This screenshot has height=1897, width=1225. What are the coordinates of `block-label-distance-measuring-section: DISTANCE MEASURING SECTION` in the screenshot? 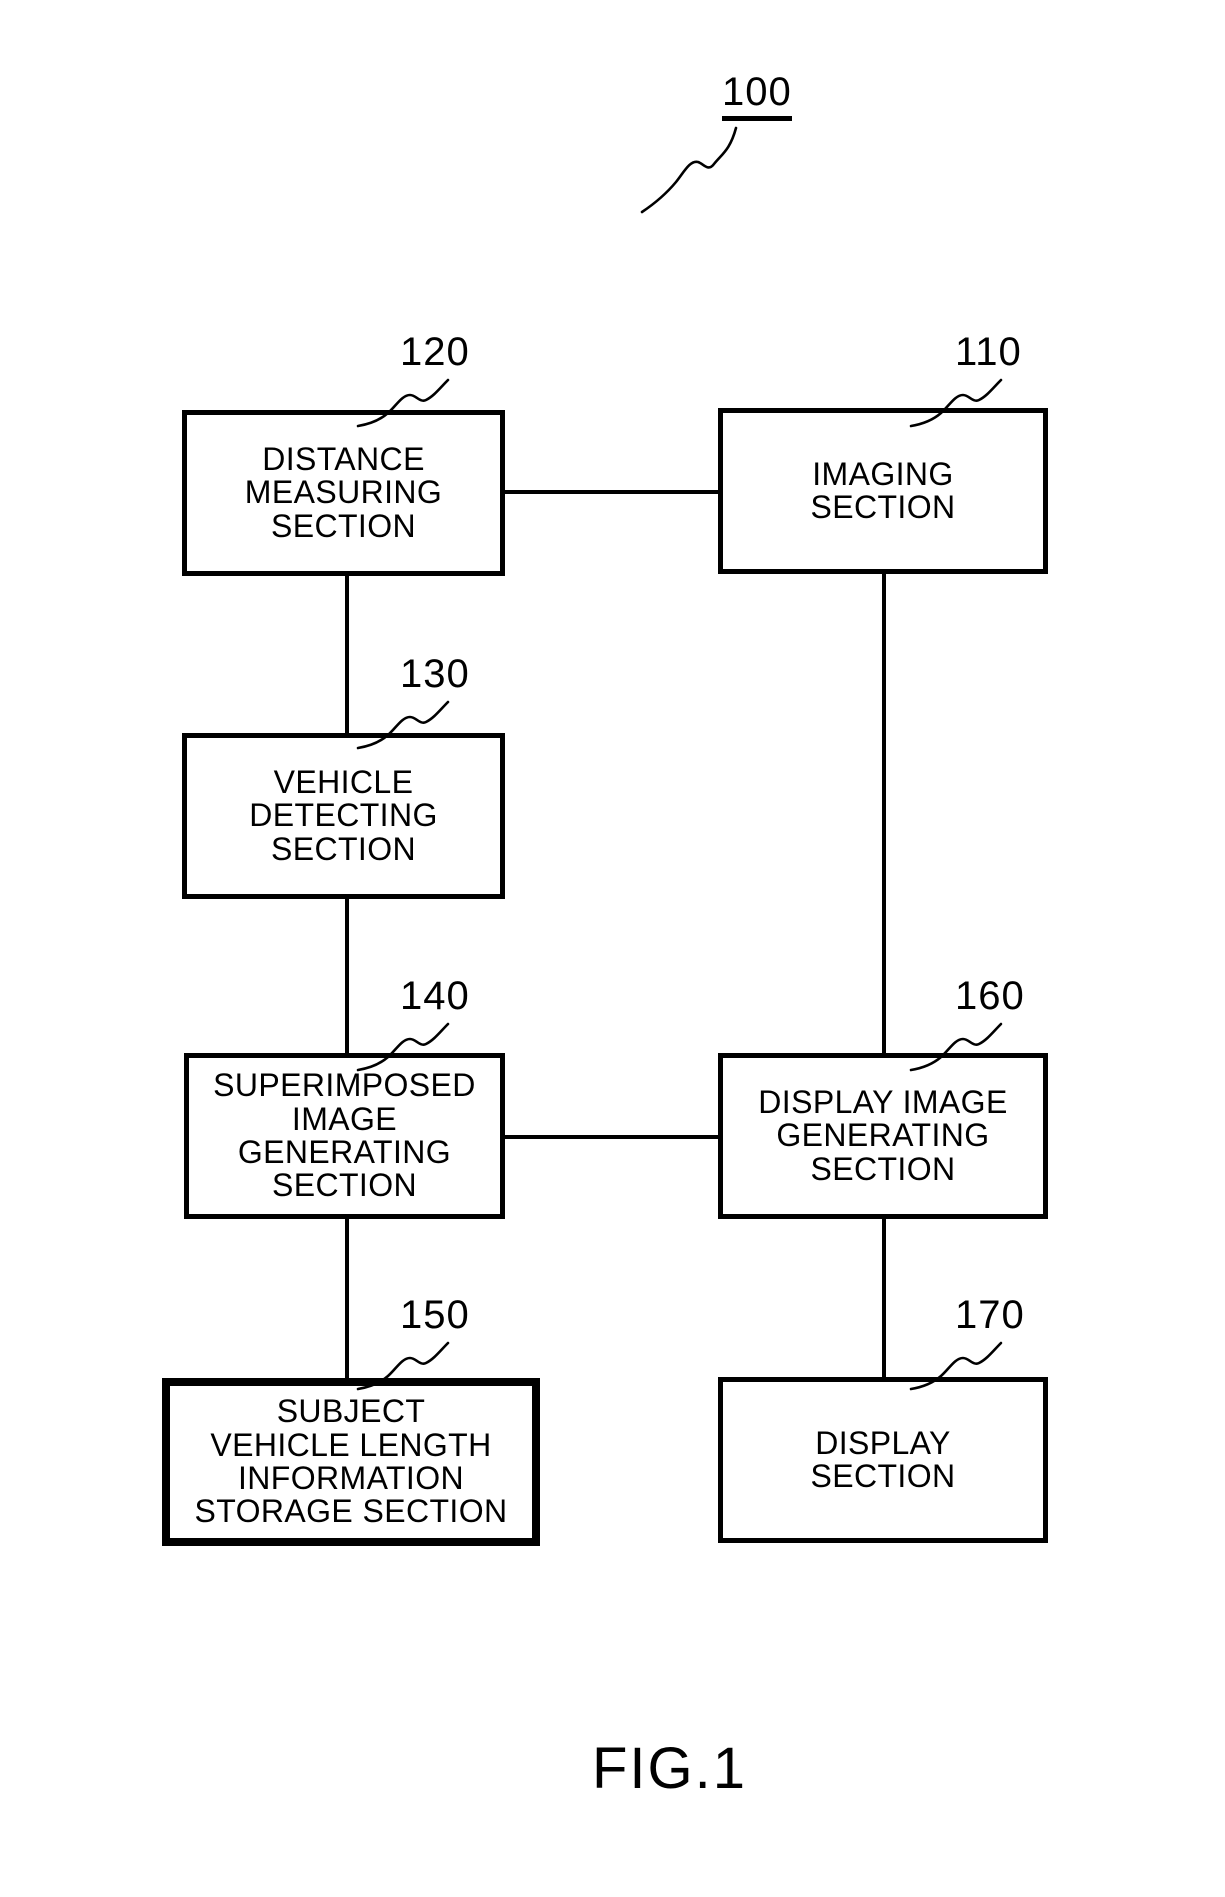 It's located at (343, 492).